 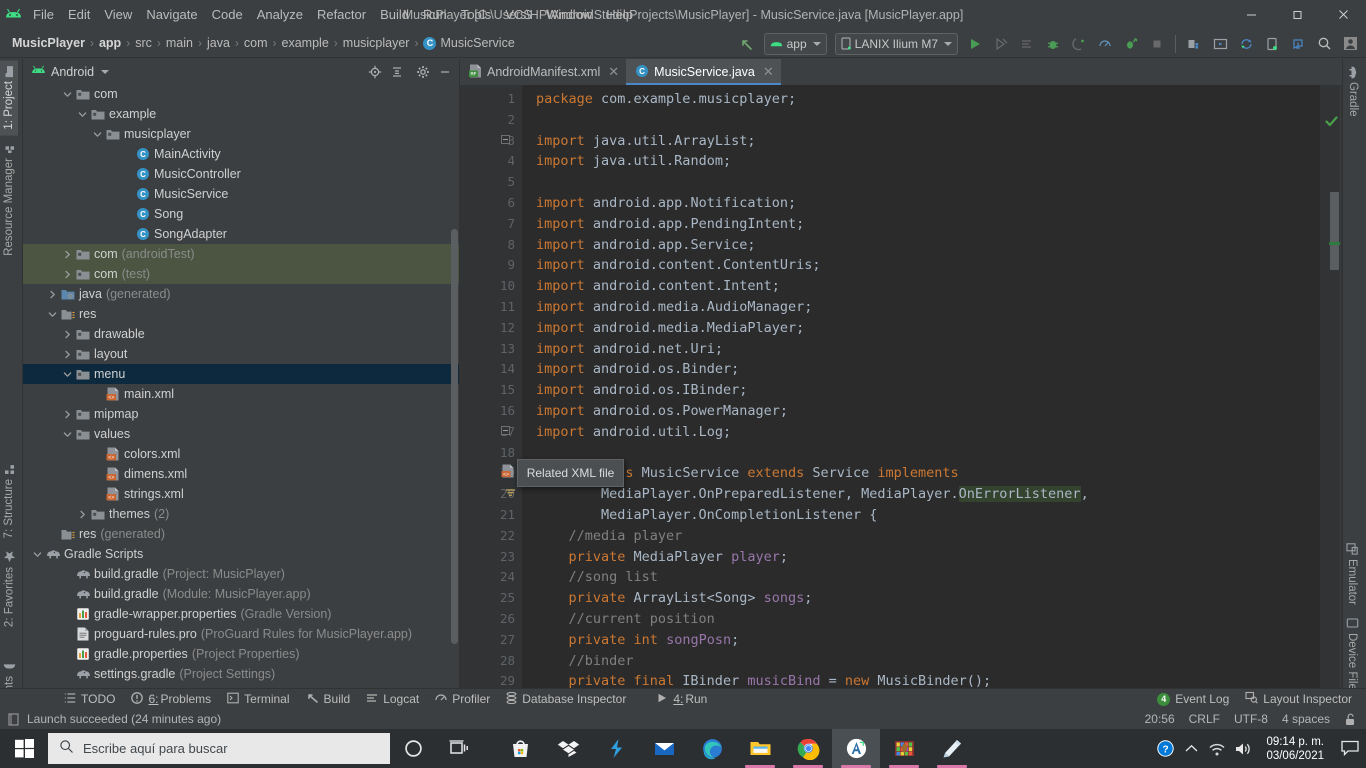 What do you see at coordinates (241, 394) in the screenshot?
I see `tree-node-main-xml: <> main.xml` at bounding box center [241, 394].